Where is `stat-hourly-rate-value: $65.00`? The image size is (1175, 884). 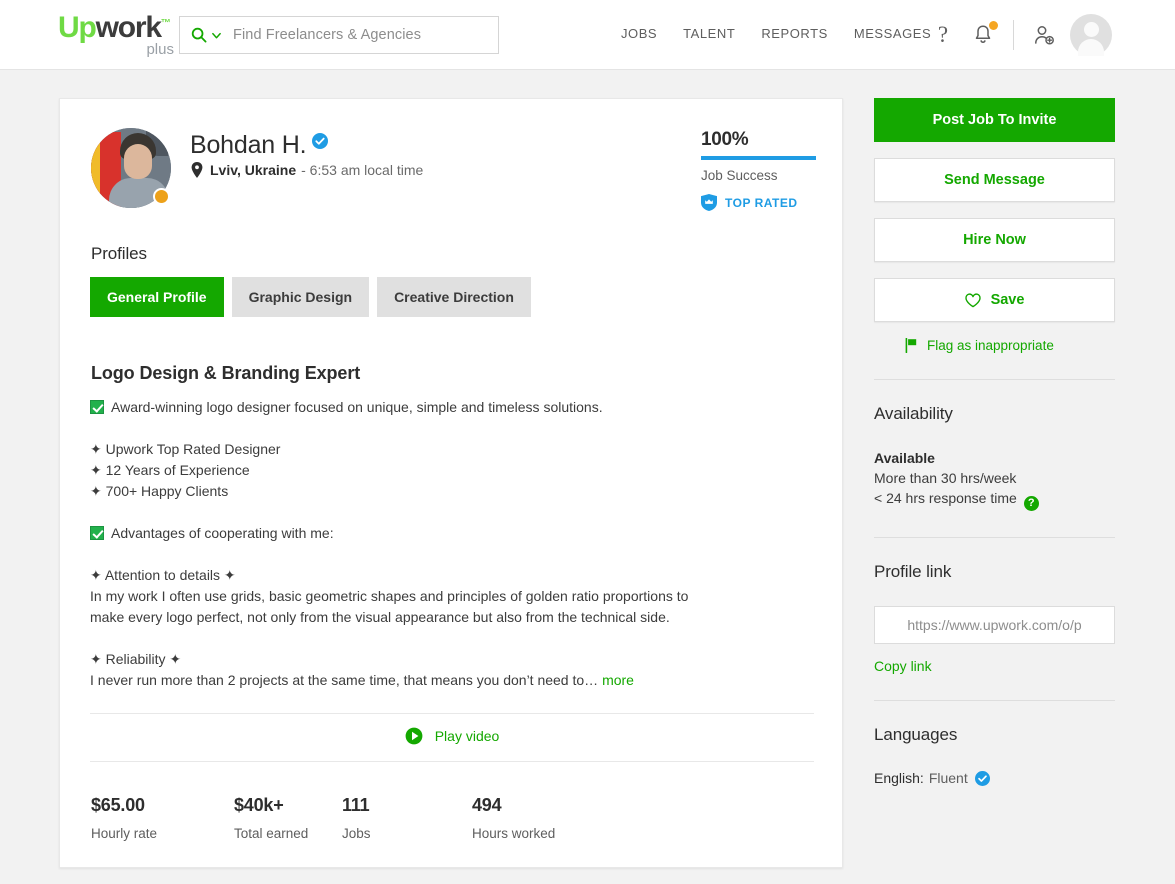
stat-hourly-rate-value: $65.00 is located at coordinates (118, 805).